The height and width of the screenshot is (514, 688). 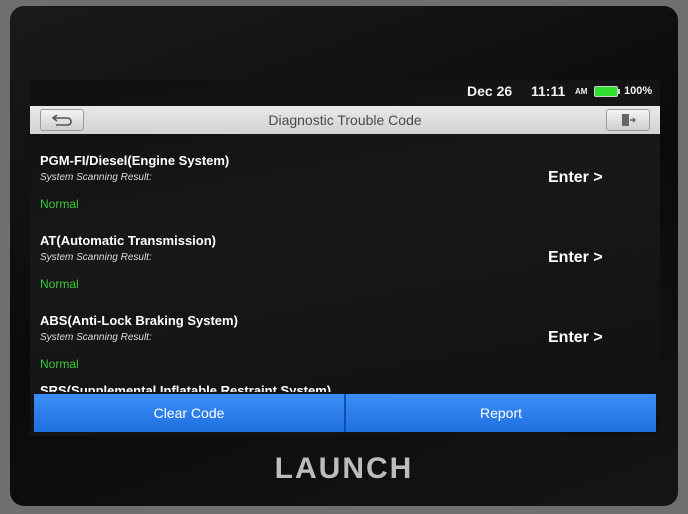 I want to click on title-bar: Diagnostic Trouble Code, so click(x=345, y=120).